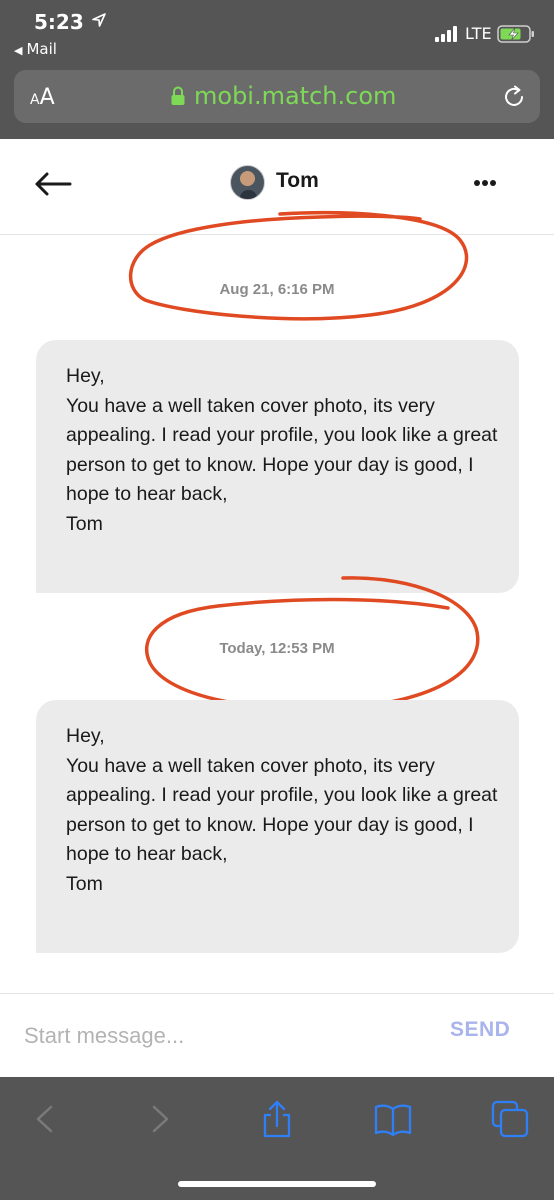 The height and width of the screenshot is (1200, 554). Describe the element at coordinates (393, 1119) in the screenshot. I see `bookmarks-icon` at that location.